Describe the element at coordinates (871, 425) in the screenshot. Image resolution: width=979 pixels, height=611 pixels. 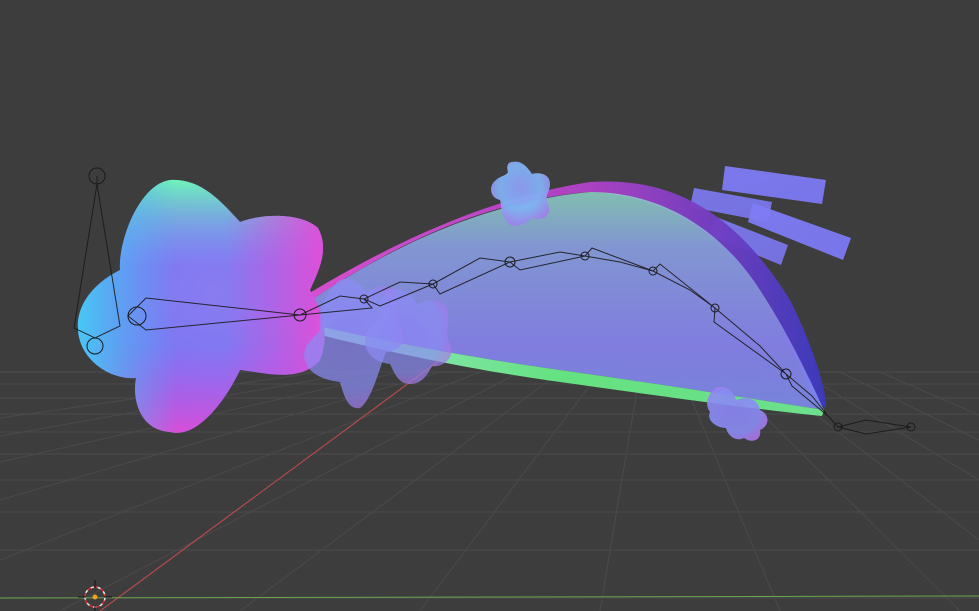
I see `armature-tip` at that location.